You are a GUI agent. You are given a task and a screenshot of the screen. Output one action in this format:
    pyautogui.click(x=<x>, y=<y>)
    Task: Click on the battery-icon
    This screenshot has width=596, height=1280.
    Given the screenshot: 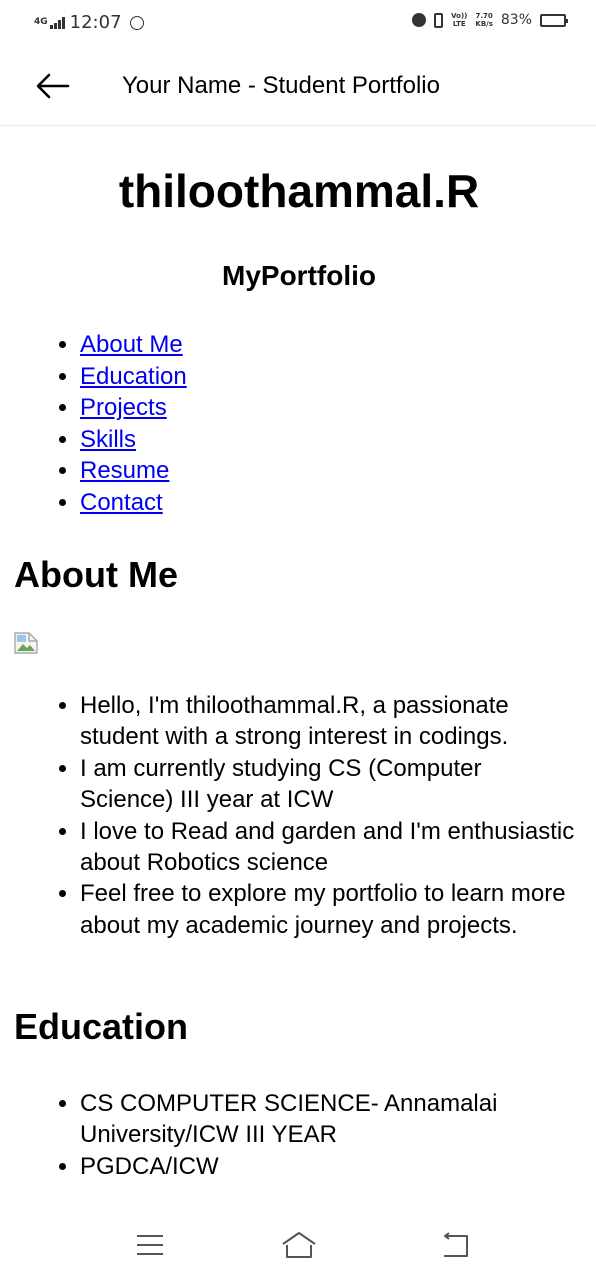 What is the action you would take?
    pyautogui.click(x=554, y=20)
    